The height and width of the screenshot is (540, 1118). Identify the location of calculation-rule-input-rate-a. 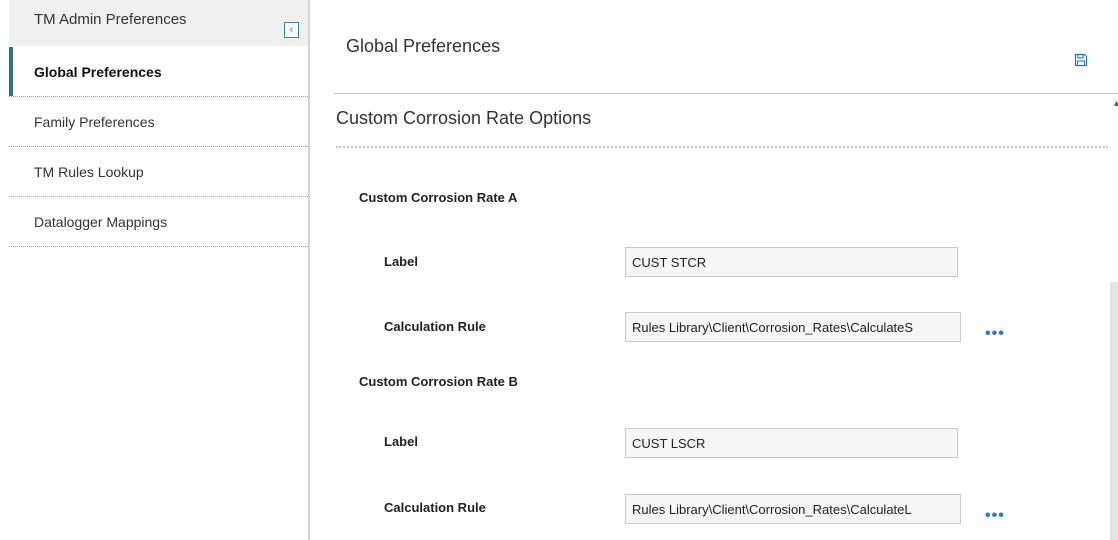
(793, 327).